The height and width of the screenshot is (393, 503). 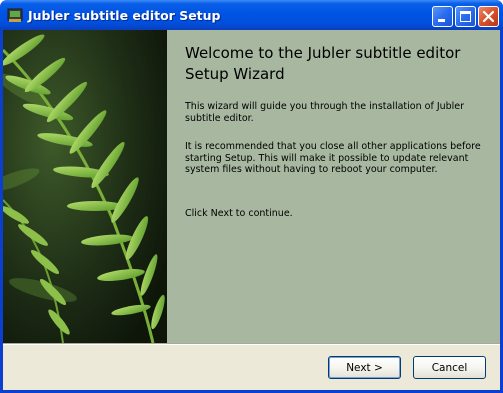 I want to click on window-title: Jubler subtitle editor Setup, so click(x=124, y=15).